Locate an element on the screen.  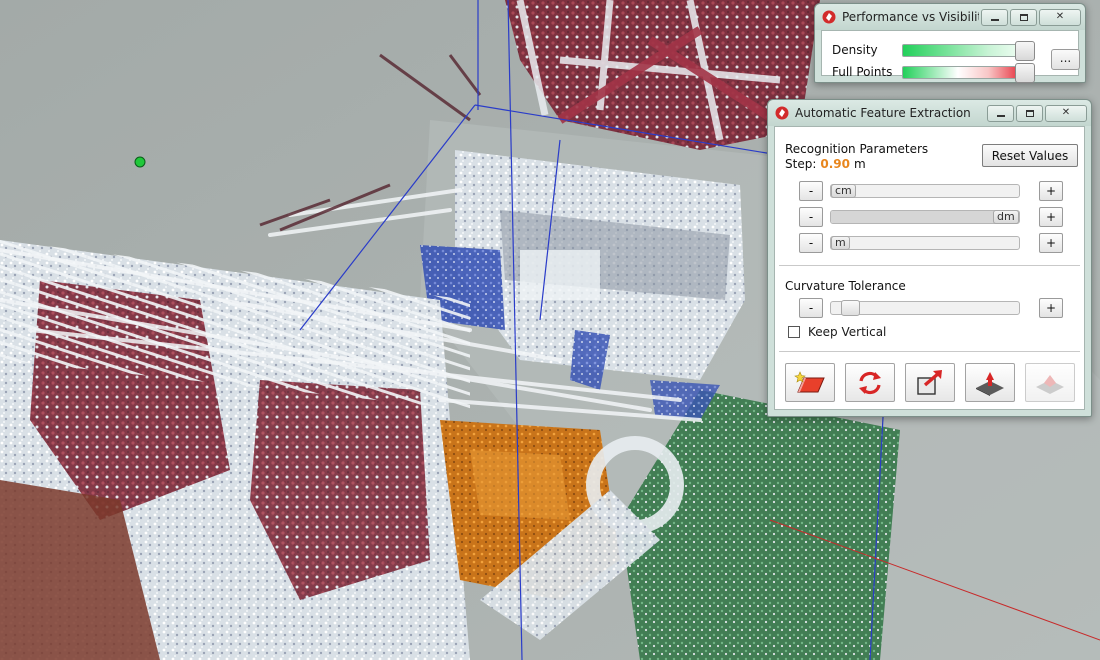
density-row: Density is located at coordinates (933, 50).